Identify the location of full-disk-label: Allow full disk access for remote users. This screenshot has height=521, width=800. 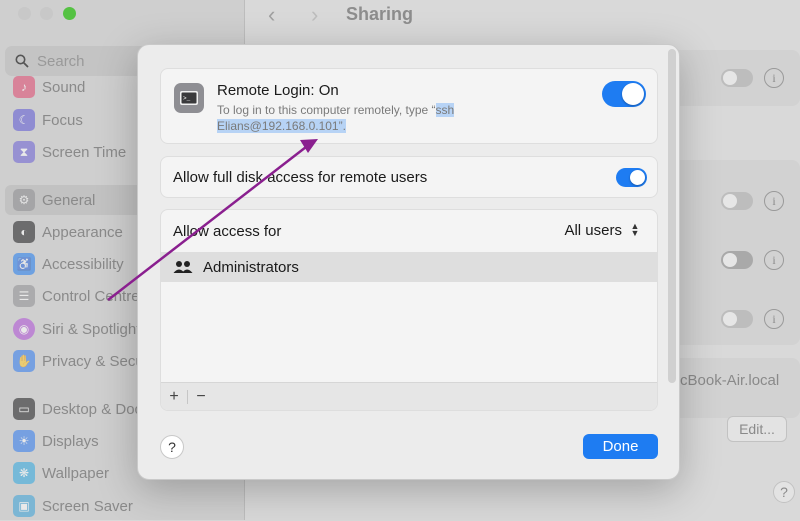
(300, 177).